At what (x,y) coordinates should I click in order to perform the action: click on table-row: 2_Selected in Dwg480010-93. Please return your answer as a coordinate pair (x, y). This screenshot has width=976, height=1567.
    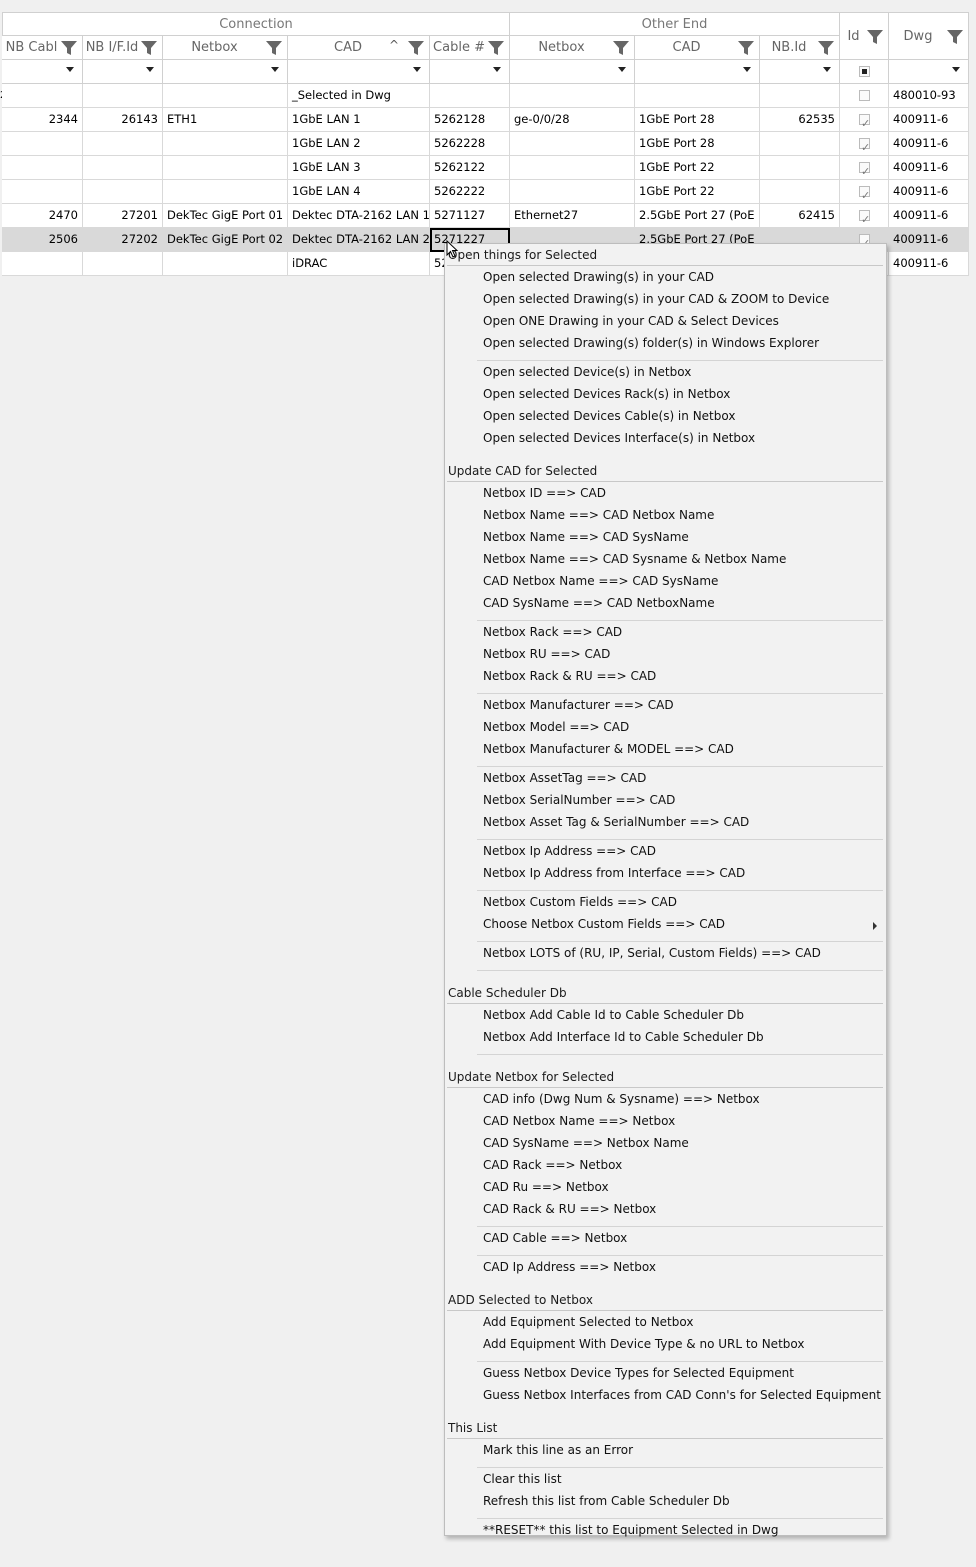
    Looking at the image, I should click on (488, 96).